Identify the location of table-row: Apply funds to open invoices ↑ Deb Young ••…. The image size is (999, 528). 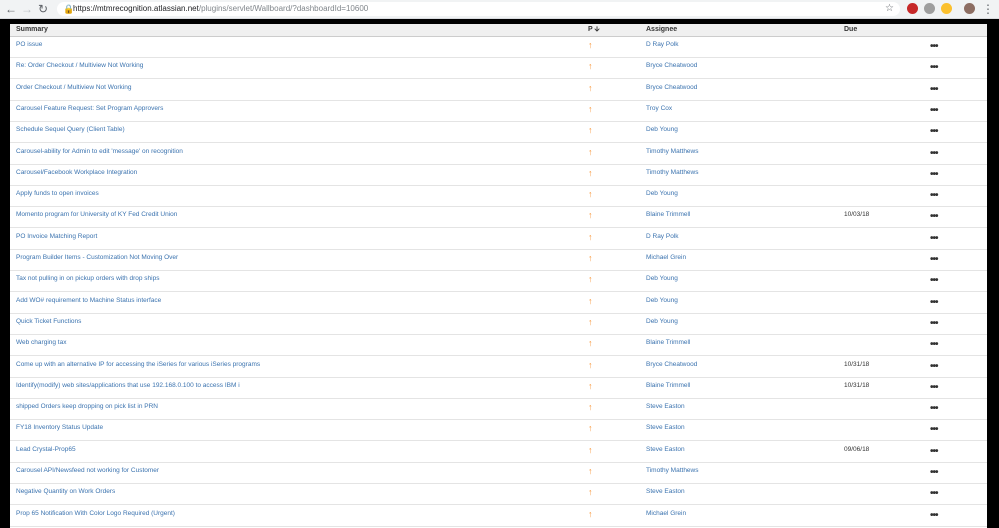
(498, 197).